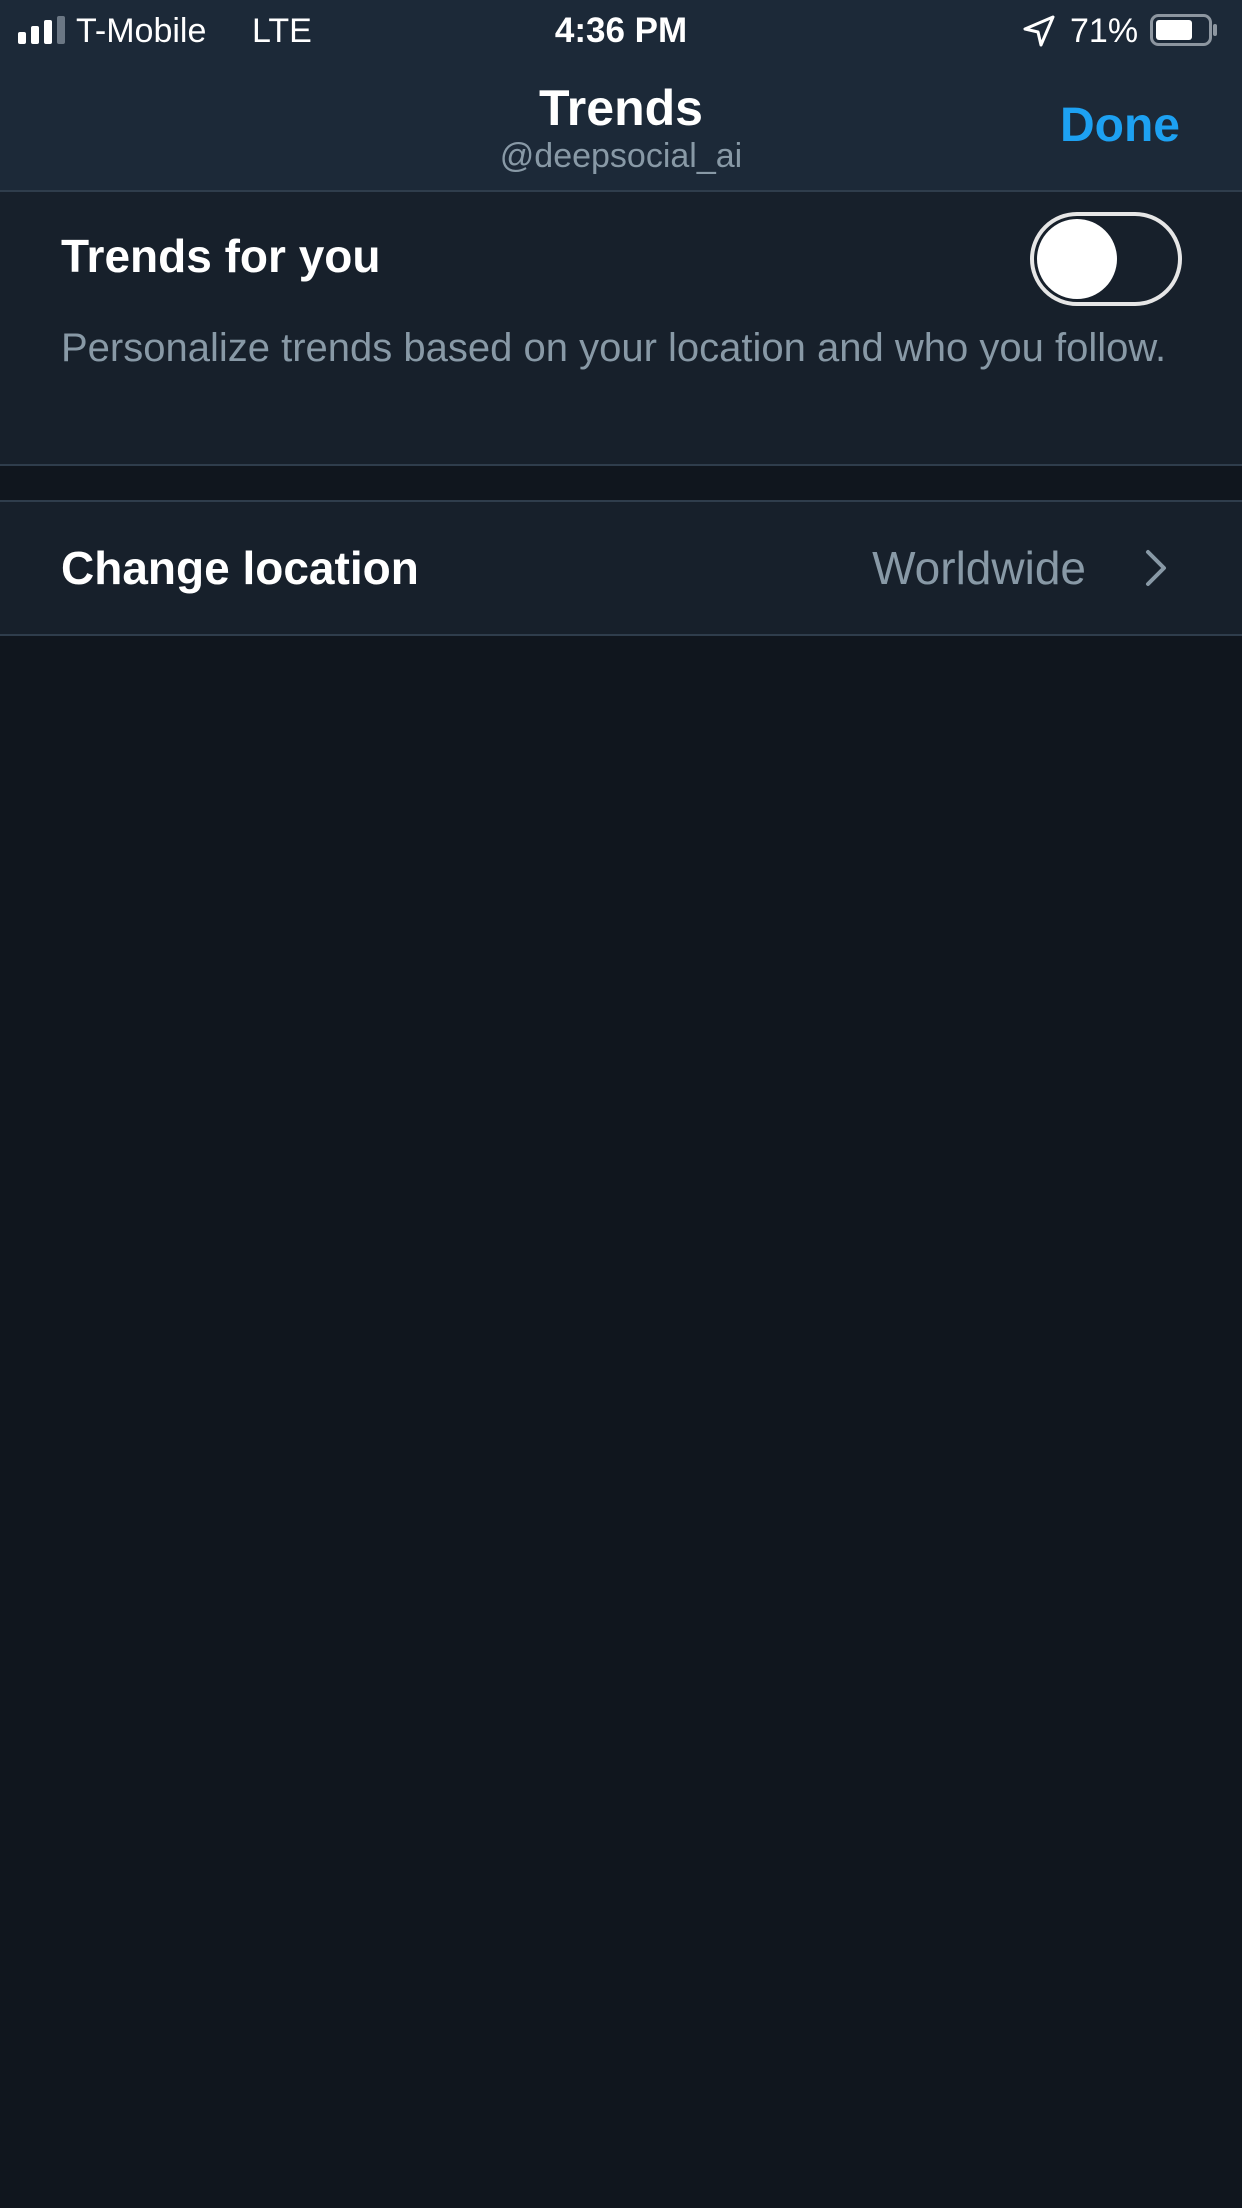 The width and height of the screenshot is (1242, 2208). Describe the element at coordinates (621, 108) in the screenshot. I see `page-title: Trends` at that location.